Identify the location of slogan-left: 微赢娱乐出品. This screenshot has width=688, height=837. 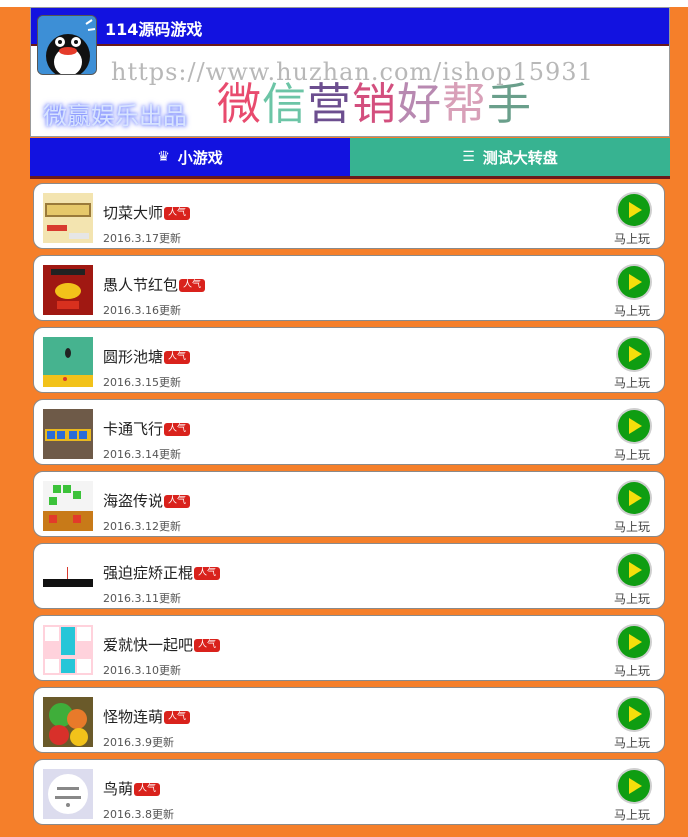
(115, 116).